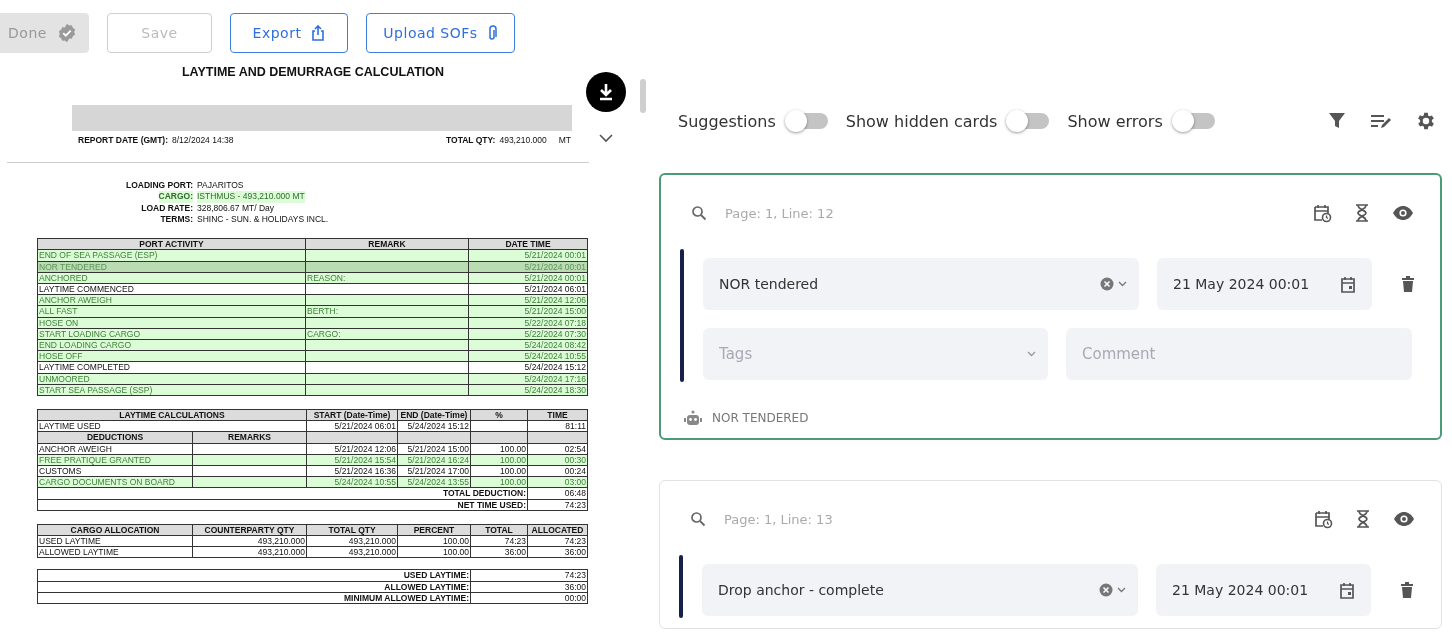  What do you see at coordinates (434, 449) in the screenshot?
I see `table-cell: 5/21/2024 15:00` at bounding box center [434, 449].